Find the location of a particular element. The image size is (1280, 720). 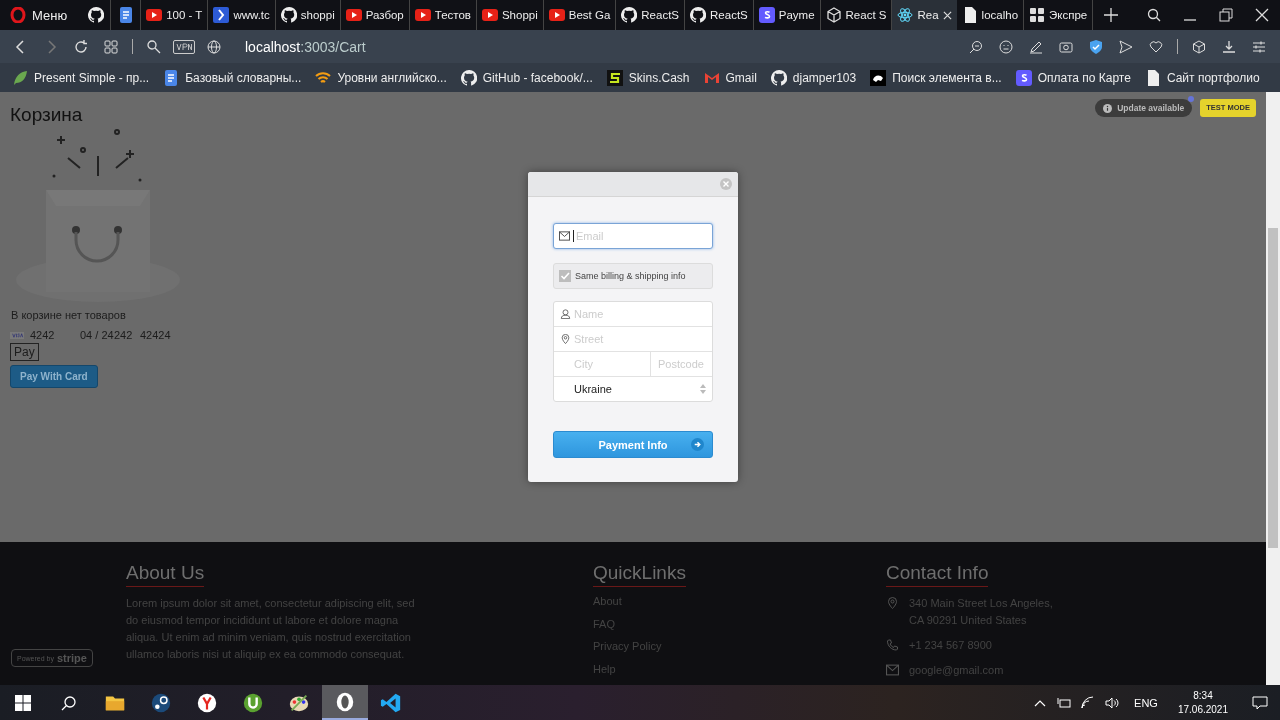

person-icon is located at coordinates (565, 314).